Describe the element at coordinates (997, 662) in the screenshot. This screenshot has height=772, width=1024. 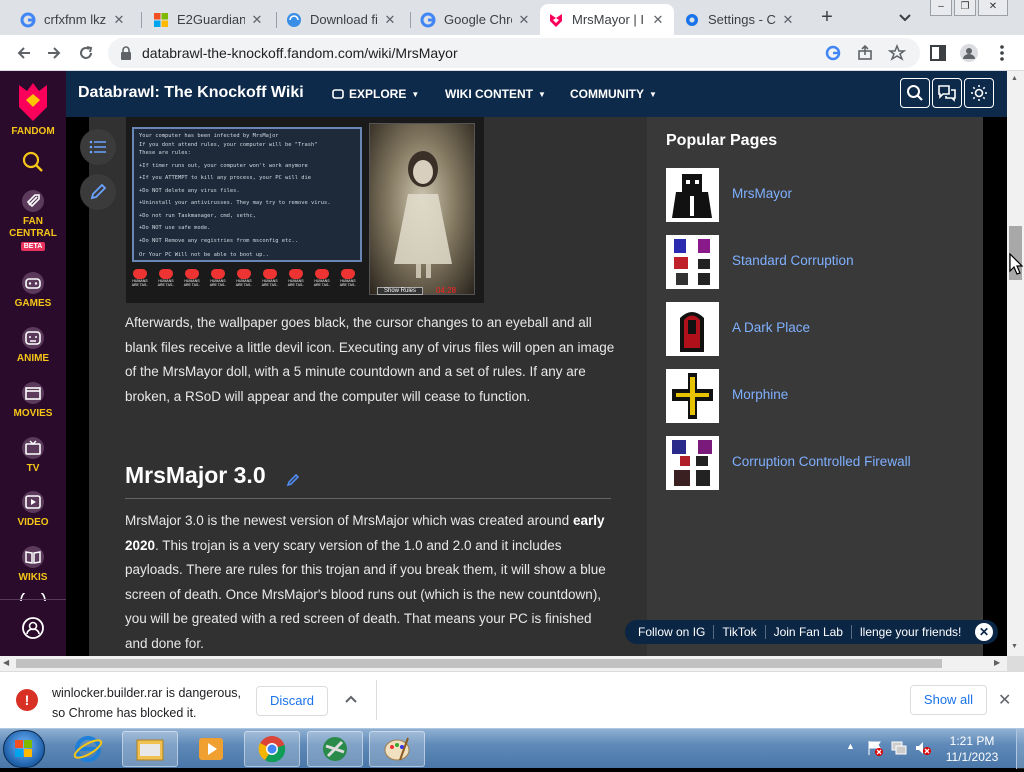
I see `scroll-right-arrow-icon: ▶` at that location.